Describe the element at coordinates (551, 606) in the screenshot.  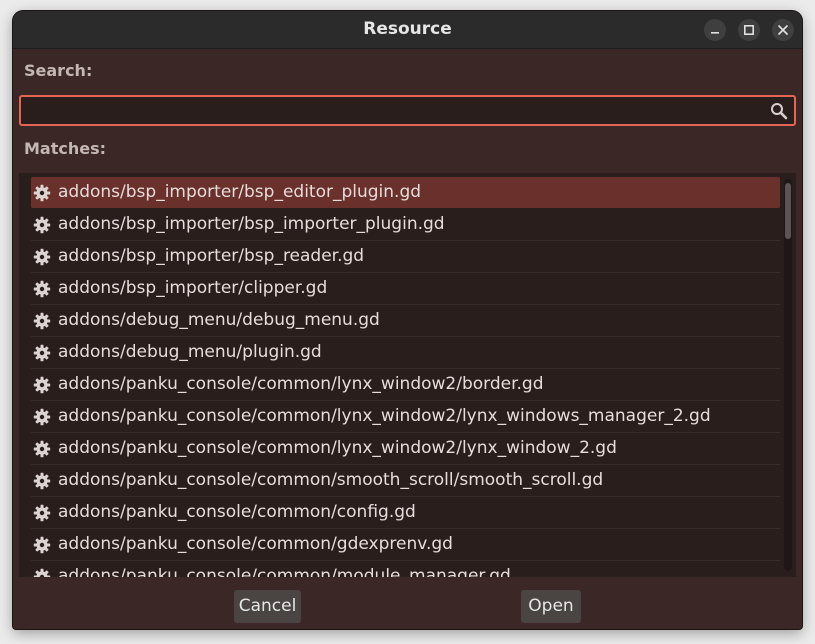
I see `open-button: Open` at that location.